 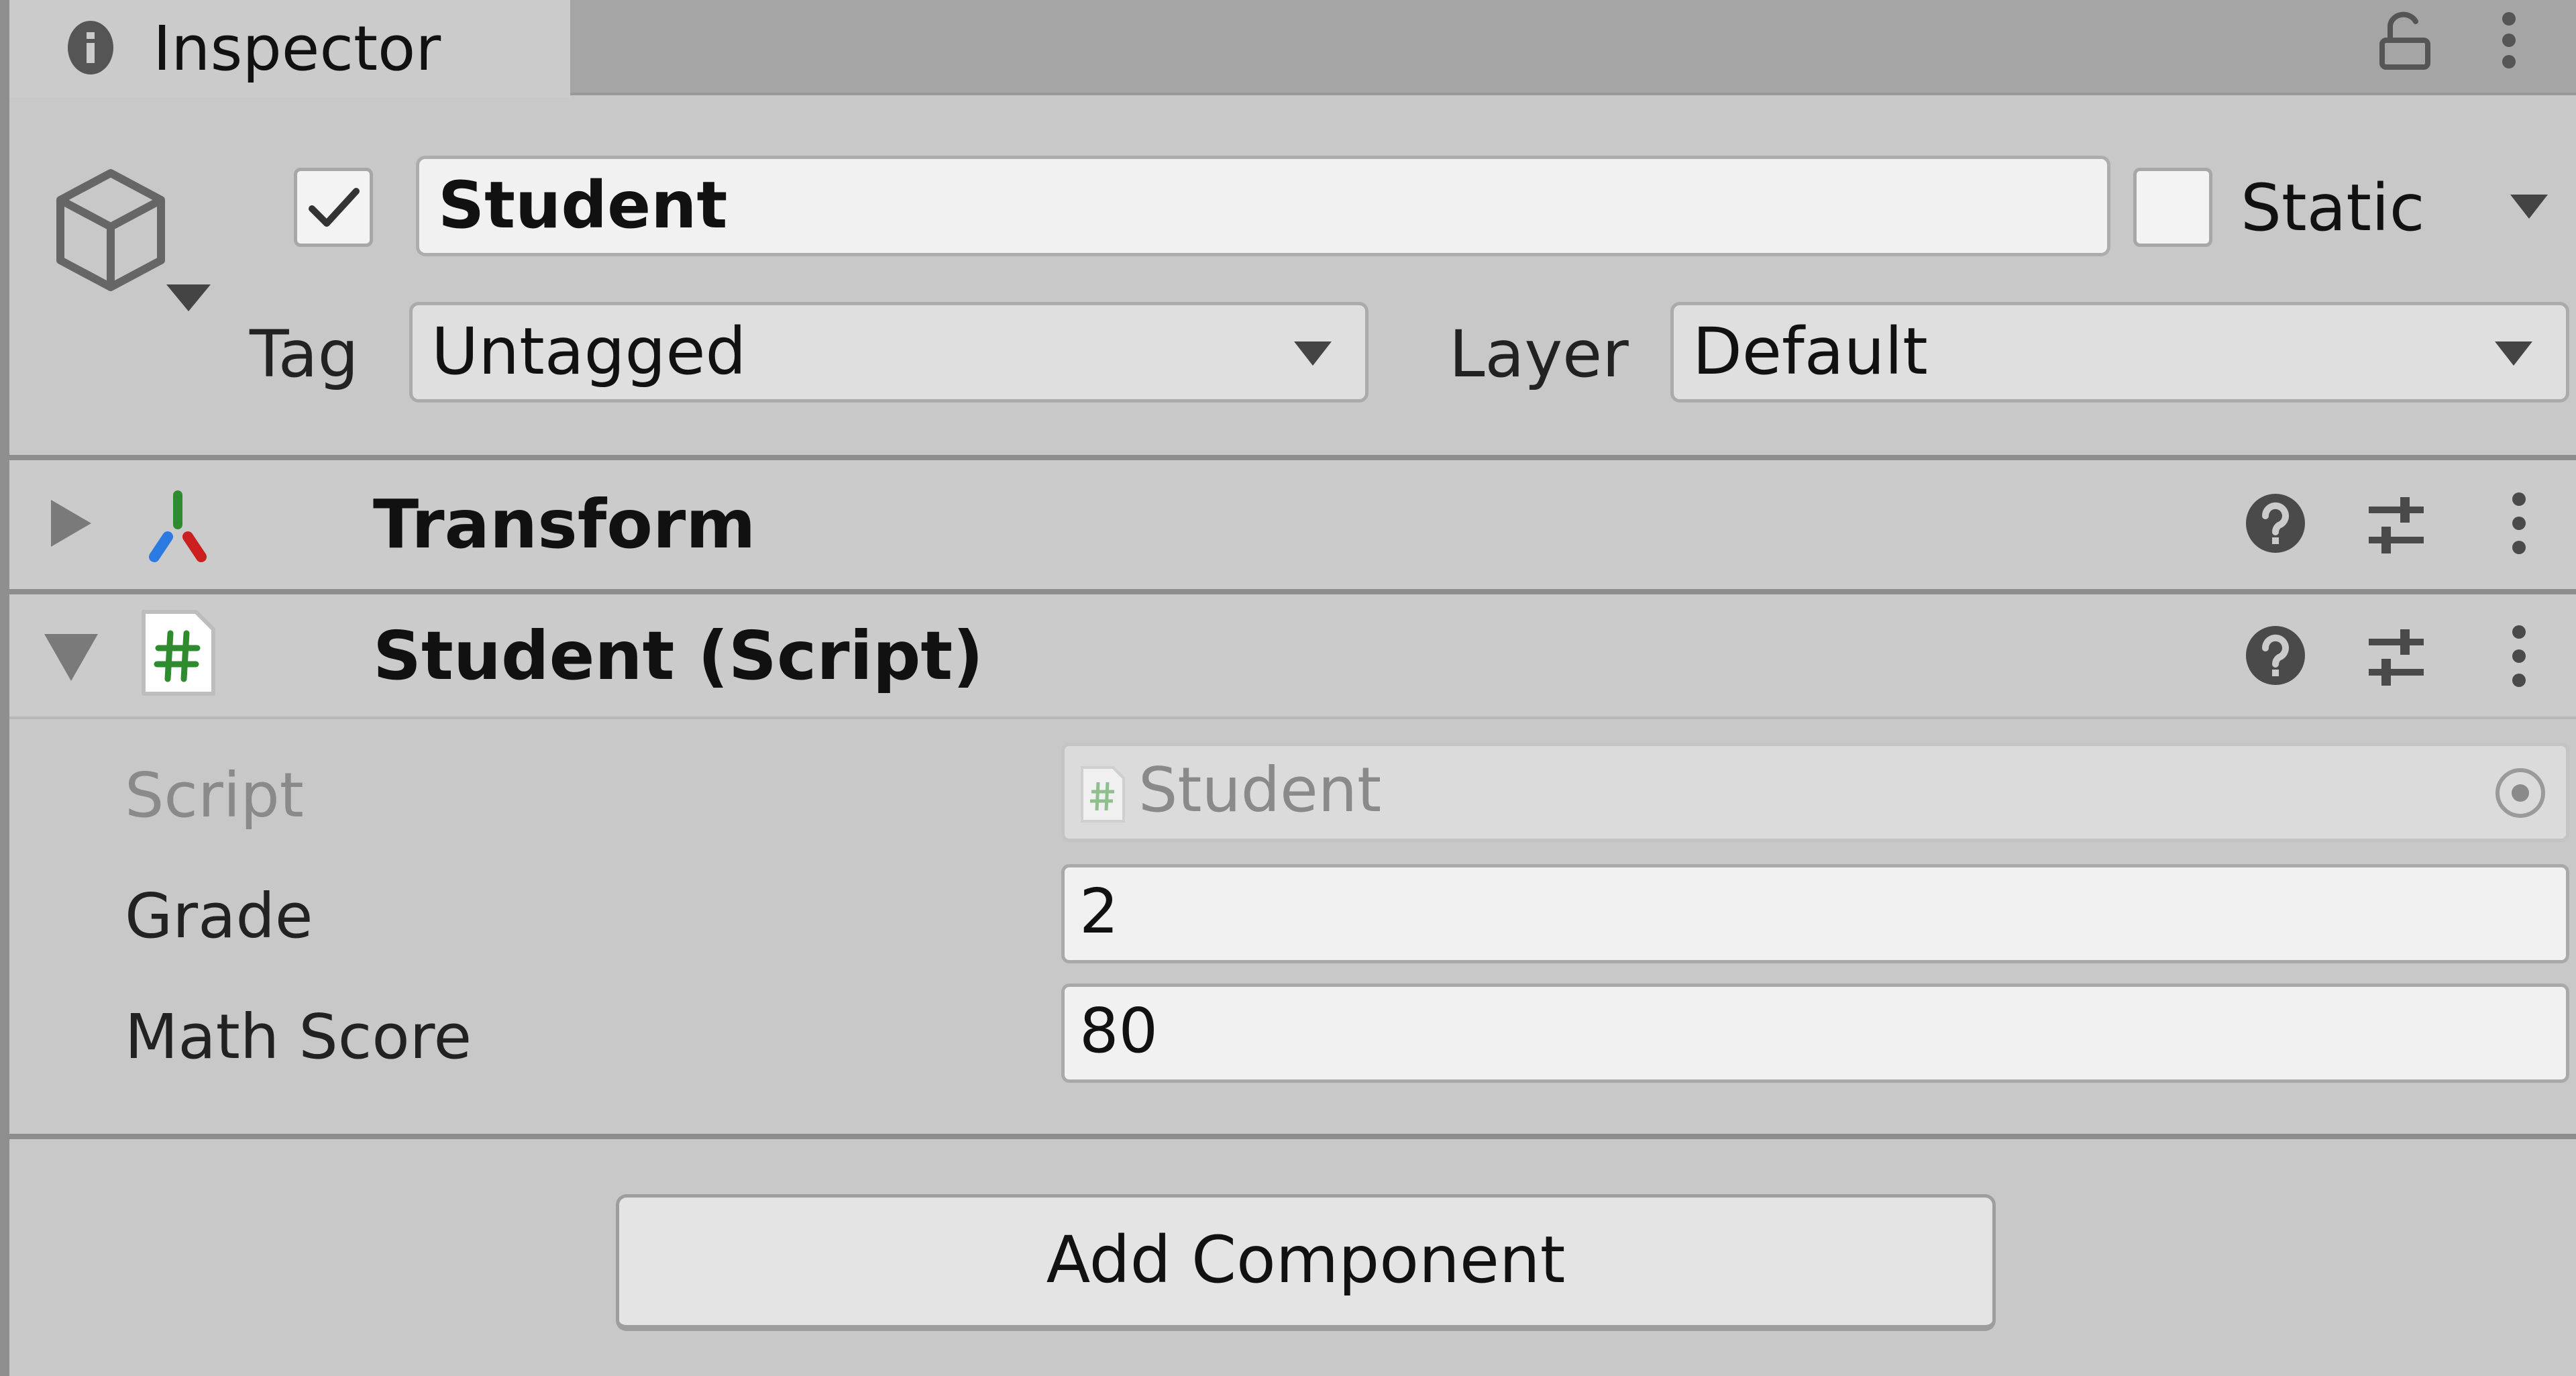 I want to click on window-left-border, so click(x=4, y=688).